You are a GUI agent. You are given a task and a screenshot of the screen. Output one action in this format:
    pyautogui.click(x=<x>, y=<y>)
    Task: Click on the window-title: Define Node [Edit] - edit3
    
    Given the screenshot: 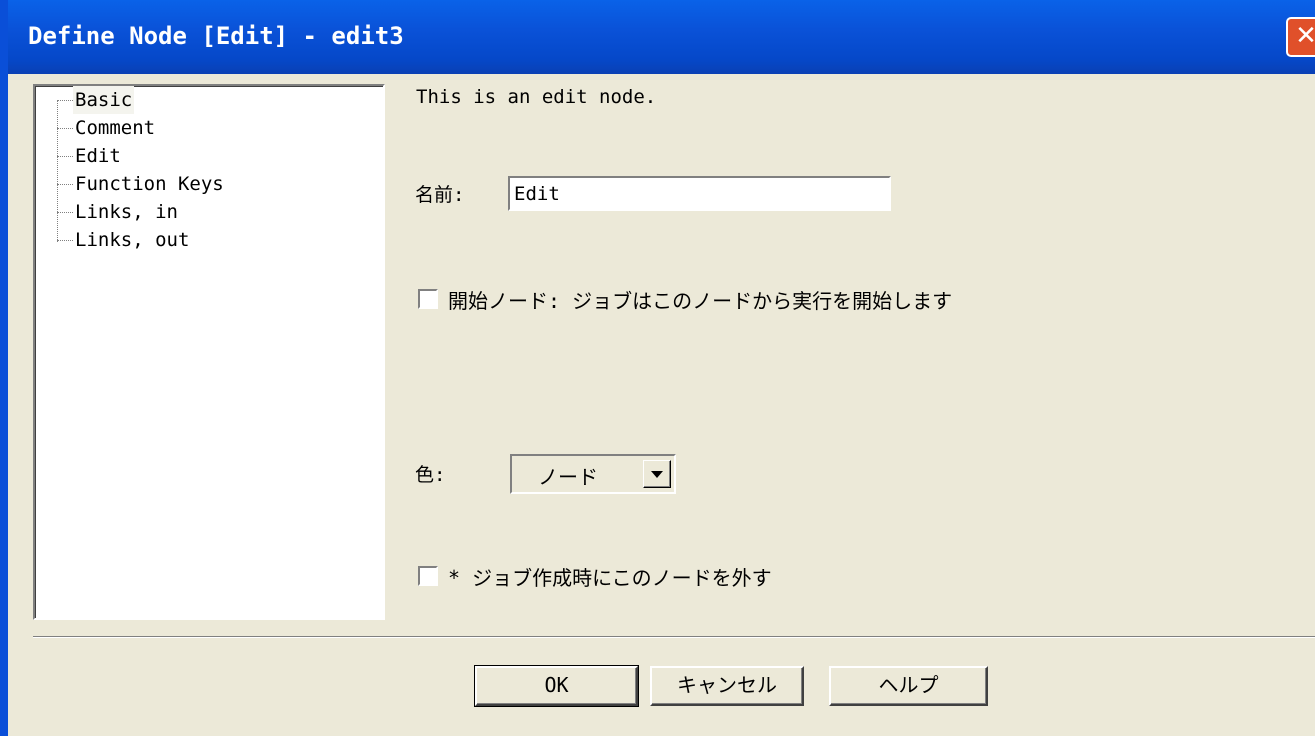 What is the action you would take?
    pyautogui.click(x=216, y=36)
    